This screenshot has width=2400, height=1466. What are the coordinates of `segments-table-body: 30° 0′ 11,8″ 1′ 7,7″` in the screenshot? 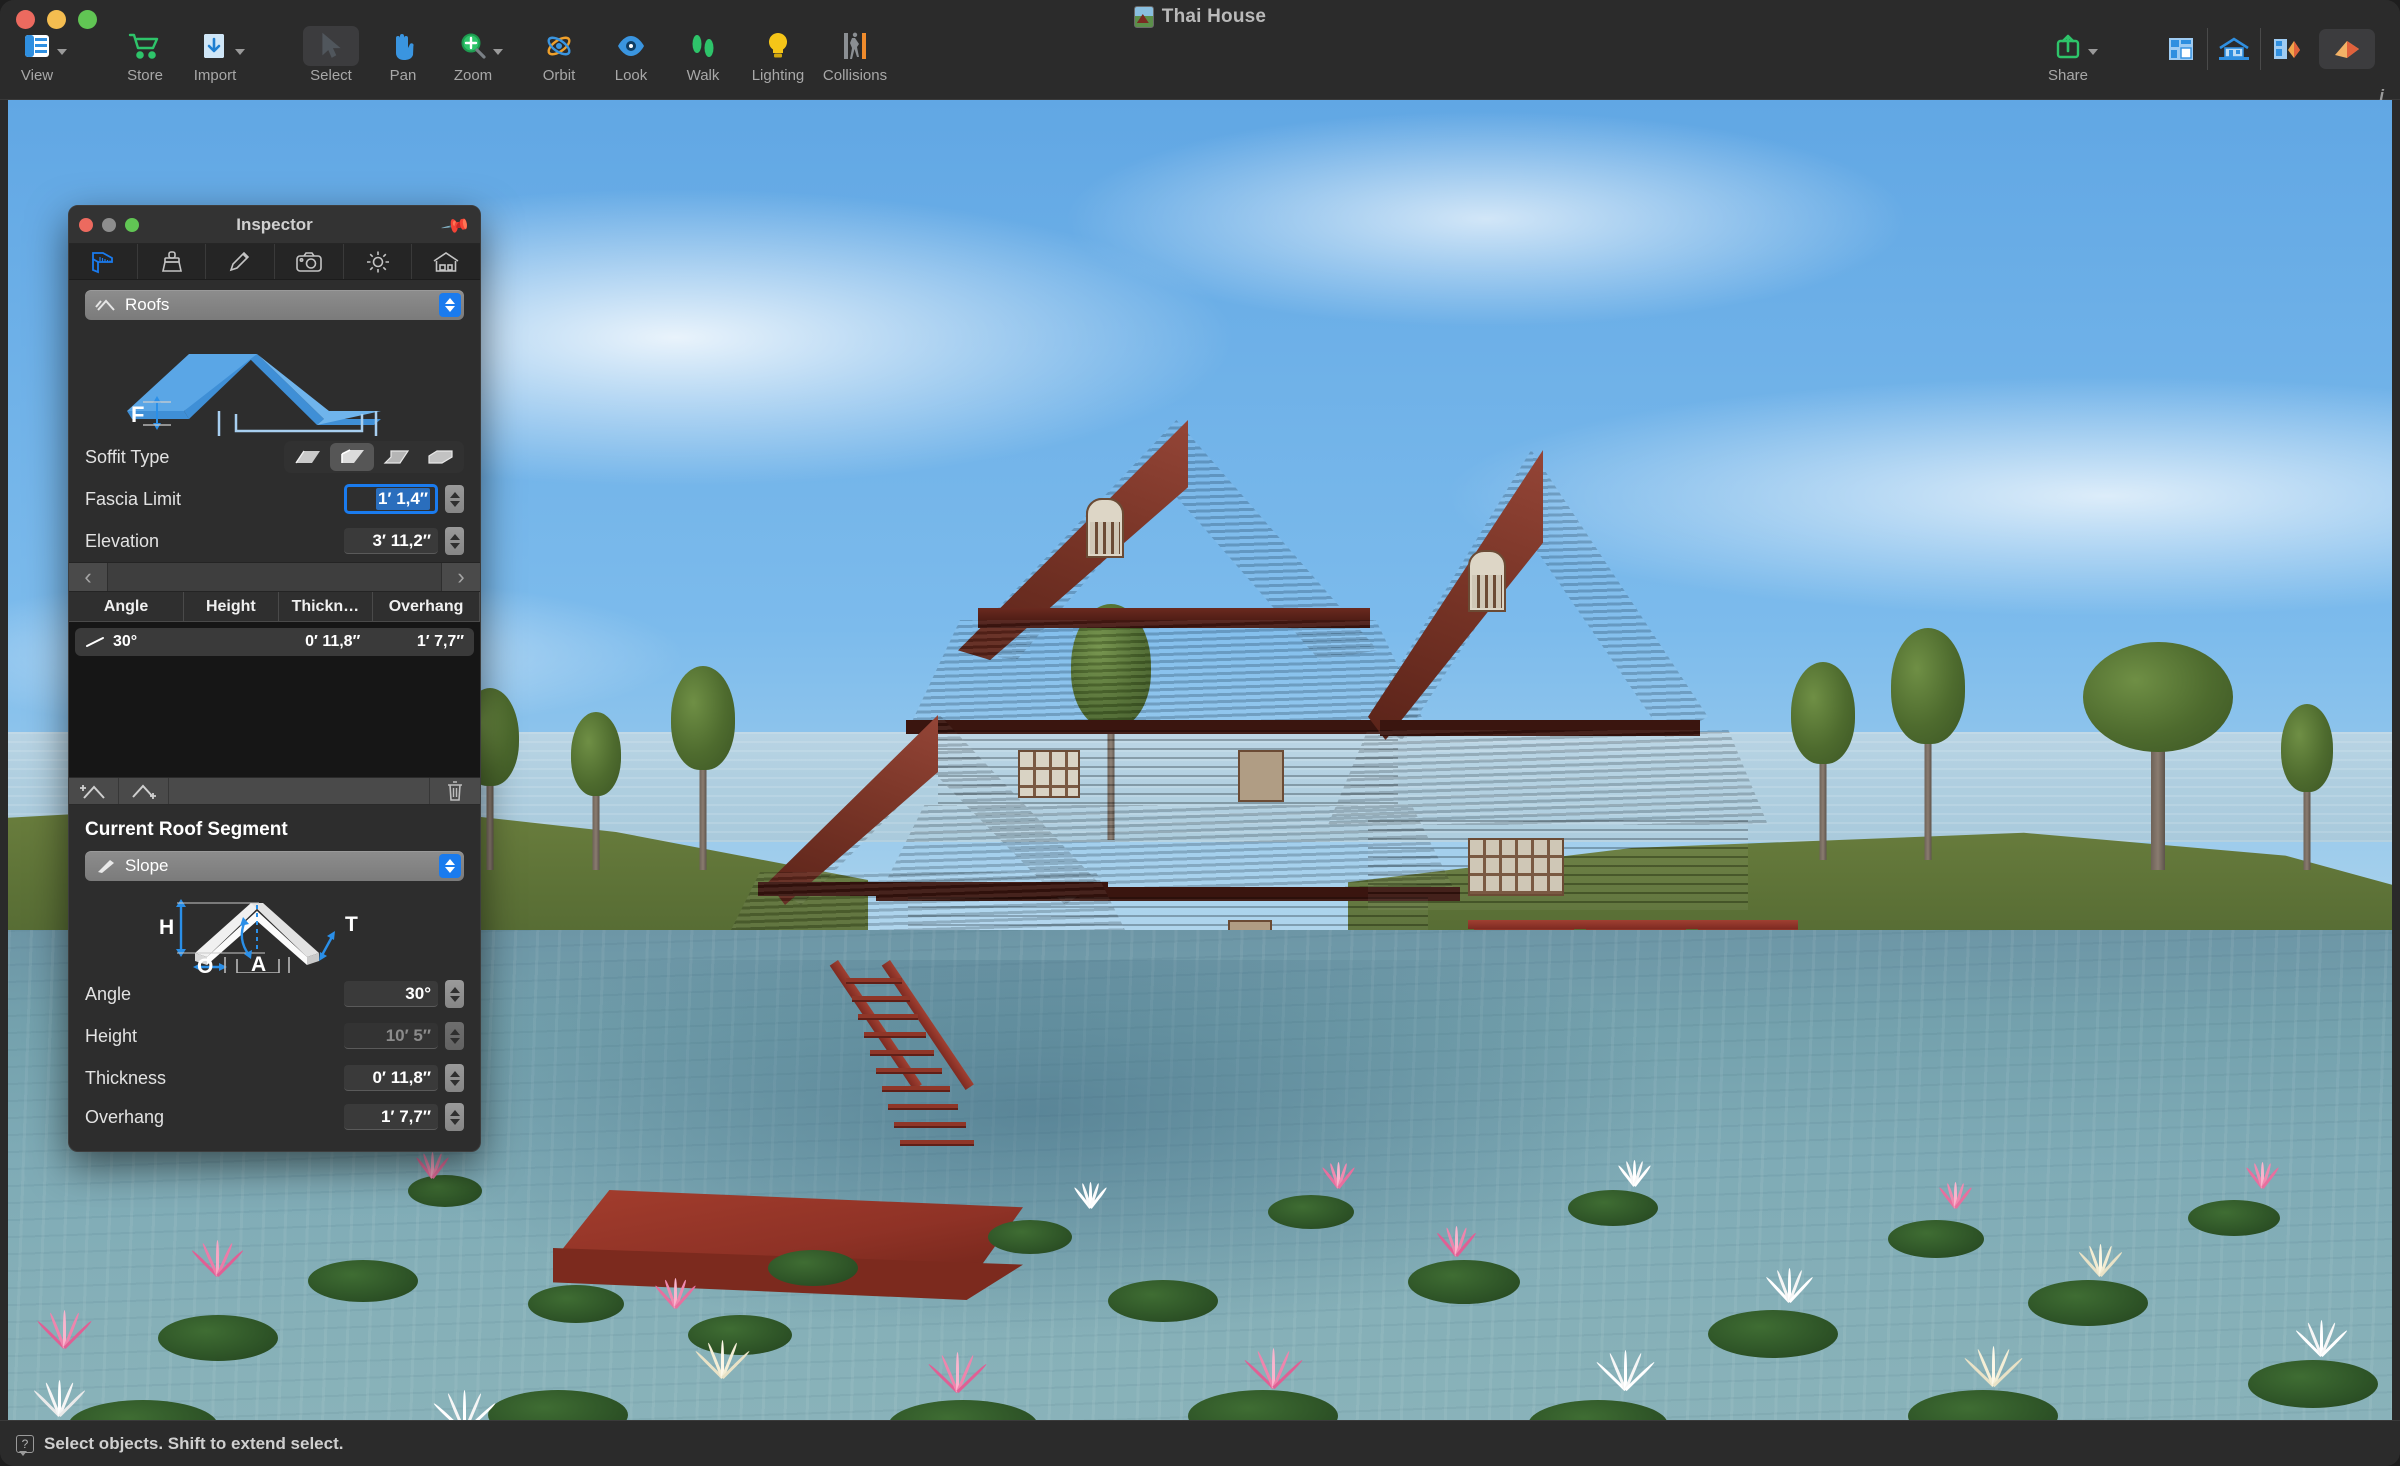 It's located at (274, 699).